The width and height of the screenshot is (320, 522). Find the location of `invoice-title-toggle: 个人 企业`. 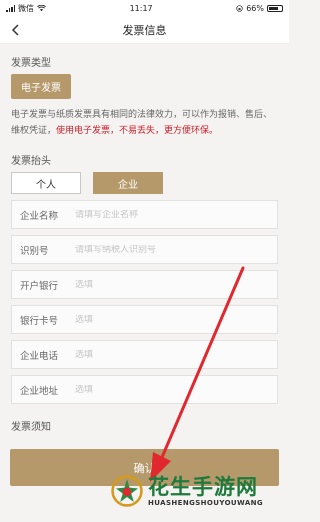

invoice-title-toggle: 个人 企业 is located at coordinates (144, 183).